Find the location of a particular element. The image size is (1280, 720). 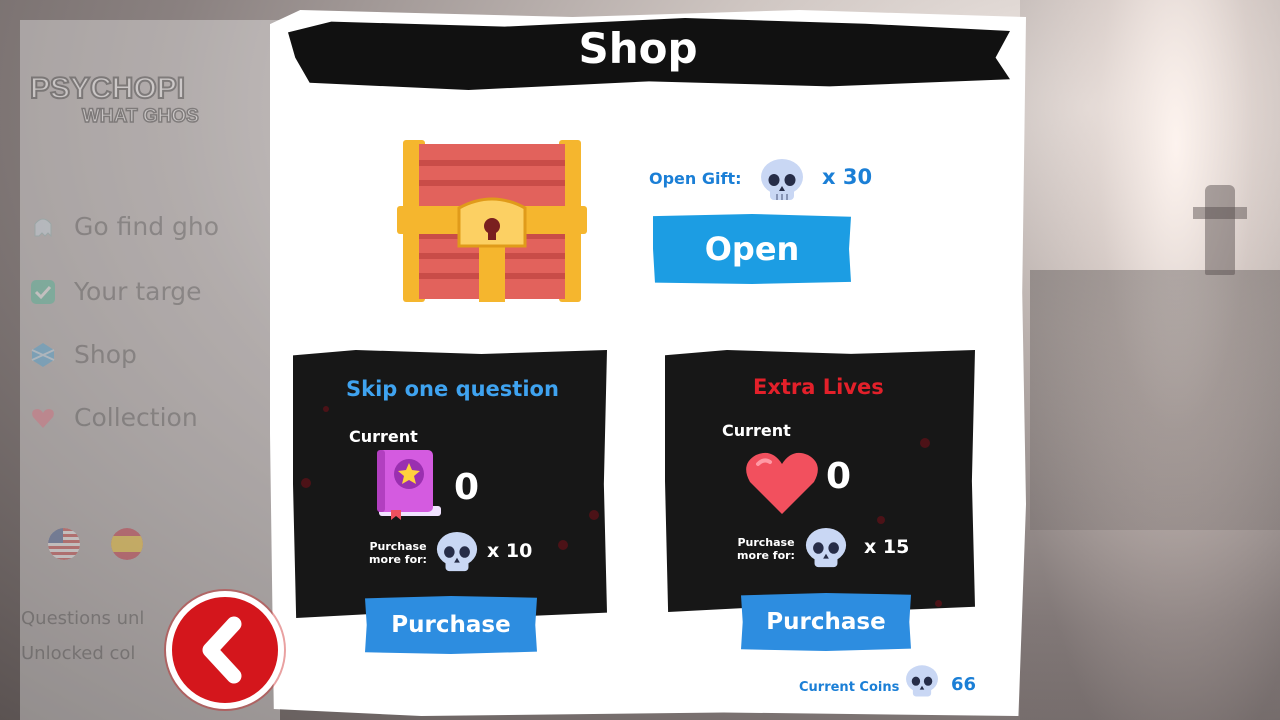

sidebar-item-targets: Your targe is located at coordinates (116, 291).